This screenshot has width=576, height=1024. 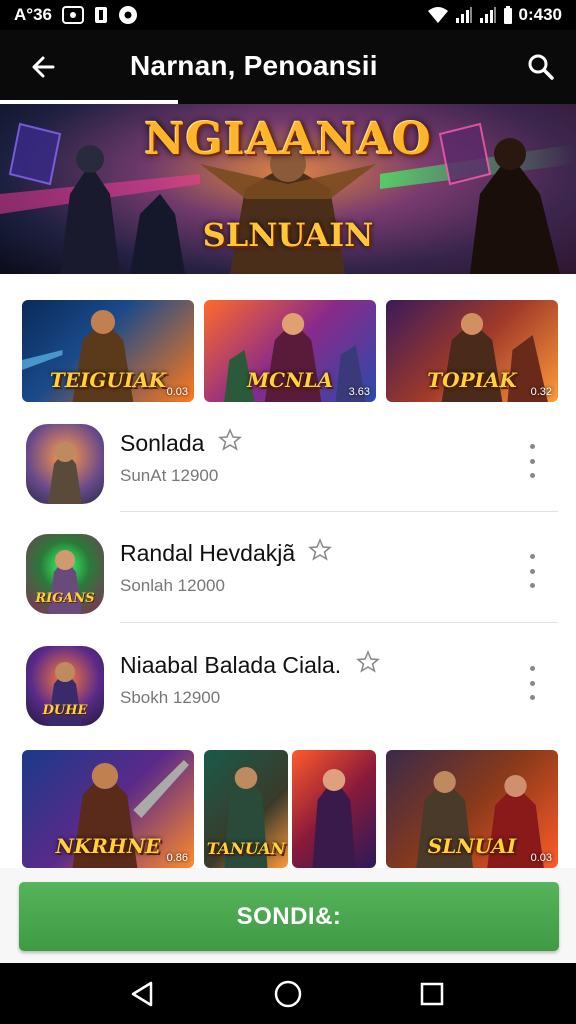 I want to click on game-name: Randal Hevdakjã, so click(x=208, y=553).